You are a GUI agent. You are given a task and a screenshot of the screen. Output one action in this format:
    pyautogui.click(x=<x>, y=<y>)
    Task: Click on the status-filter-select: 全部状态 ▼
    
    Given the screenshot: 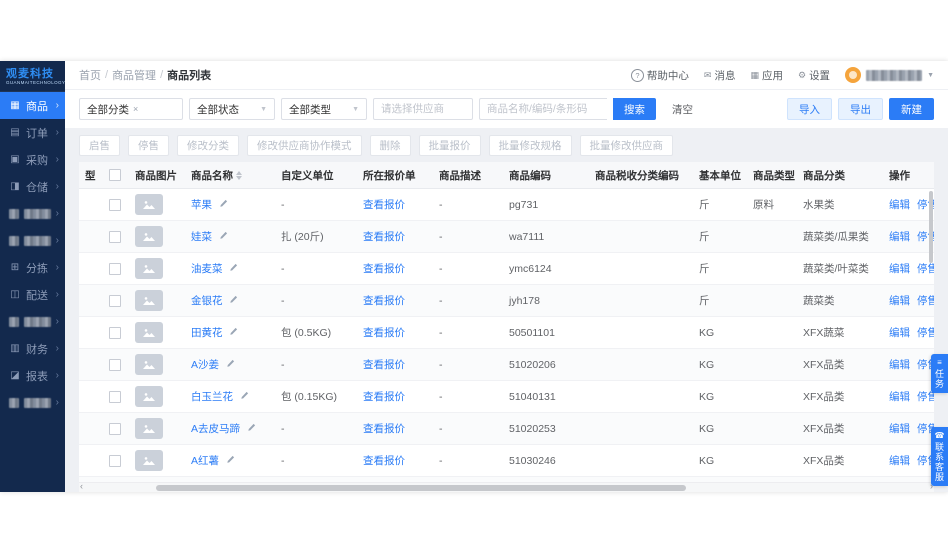 What is the action you would take?
    pyautogui.click(x=232, y=109)
    